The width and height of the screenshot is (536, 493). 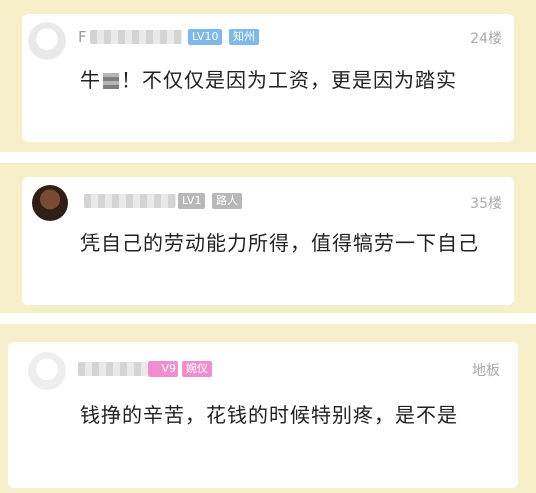 I want to click on floor-number: 35楼, so click(x=486, y=204).